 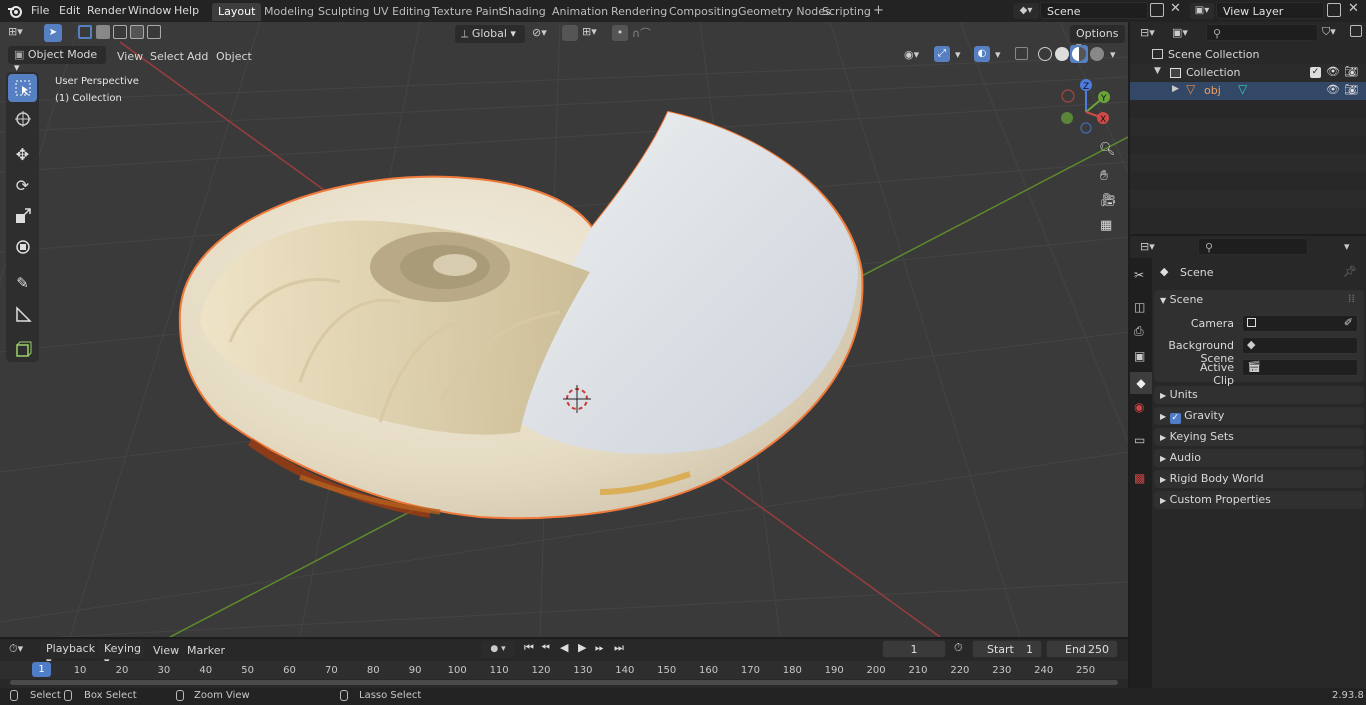 What do you see at coordinates (1180, 457) in the screenshot?
I see `audio-panel-header: ▶ Audio` at bounding box center [1180, 457].